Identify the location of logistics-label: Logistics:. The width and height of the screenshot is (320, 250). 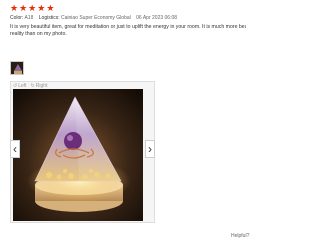
(49, 18).